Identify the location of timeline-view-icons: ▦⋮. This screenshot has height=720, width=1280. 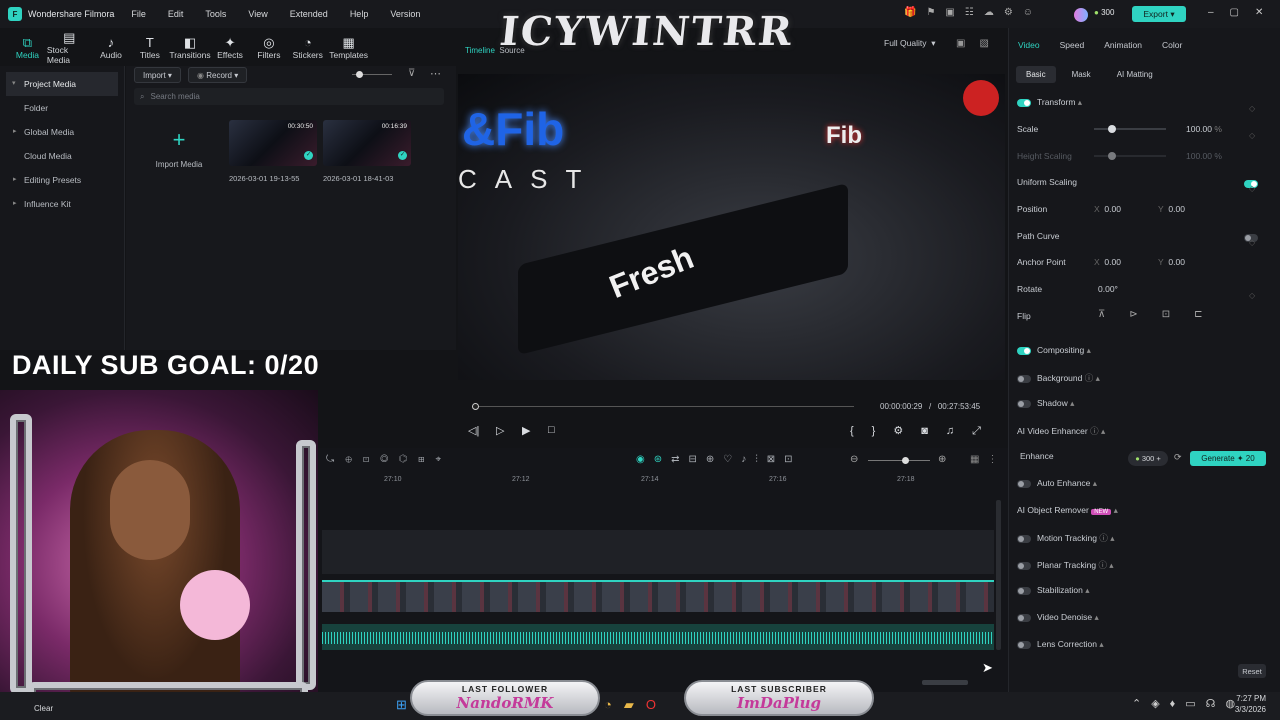
(987, 459).